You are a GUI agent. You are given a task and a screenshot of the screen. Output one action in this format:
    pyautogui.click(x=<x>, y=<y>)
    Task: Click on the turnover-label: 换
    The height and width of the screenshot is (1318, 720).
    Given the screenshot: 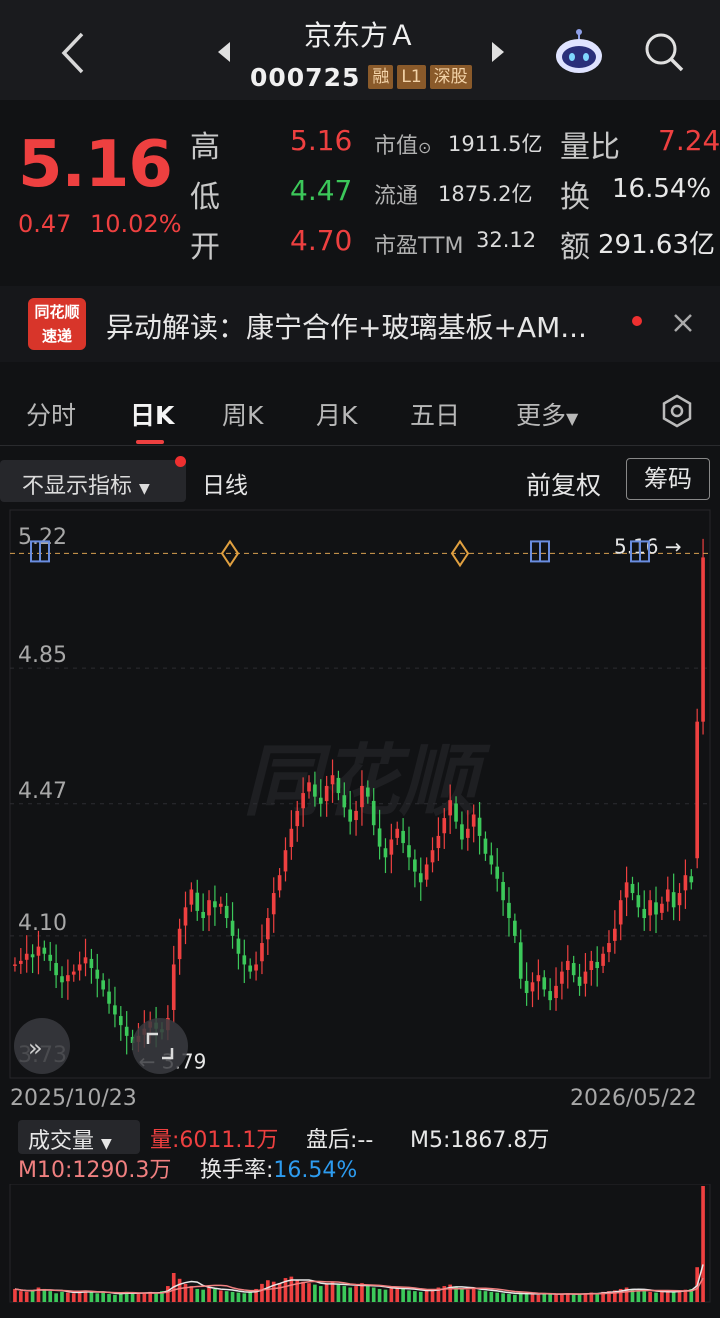 What is the action you would take?
    pyautogui.click(x=575, y=197)
    